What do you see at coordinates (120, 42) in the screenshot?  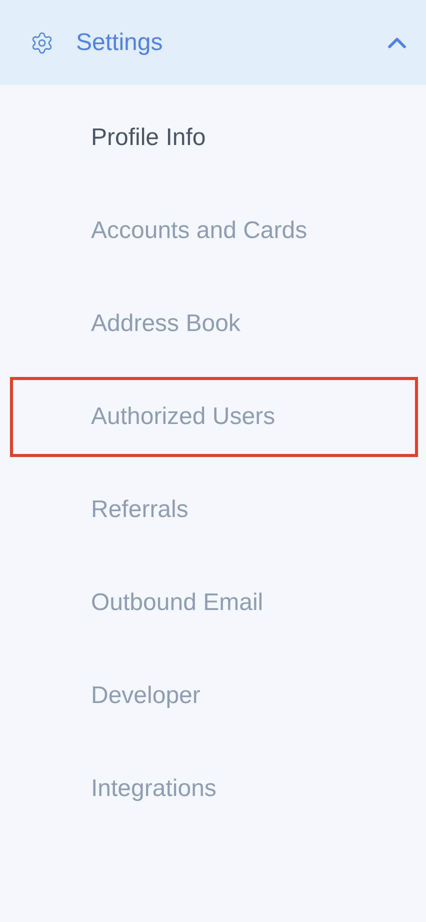 I see `settings-title: Settings` at bounding box center [120, 42].